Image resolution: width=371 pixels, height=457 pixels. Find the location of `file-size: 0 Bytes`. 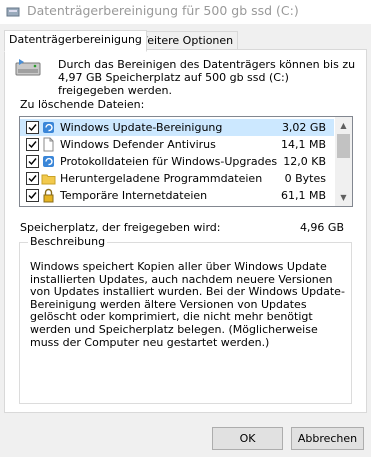

file-size: 0 Bytes is located at coordinates (305, 178).